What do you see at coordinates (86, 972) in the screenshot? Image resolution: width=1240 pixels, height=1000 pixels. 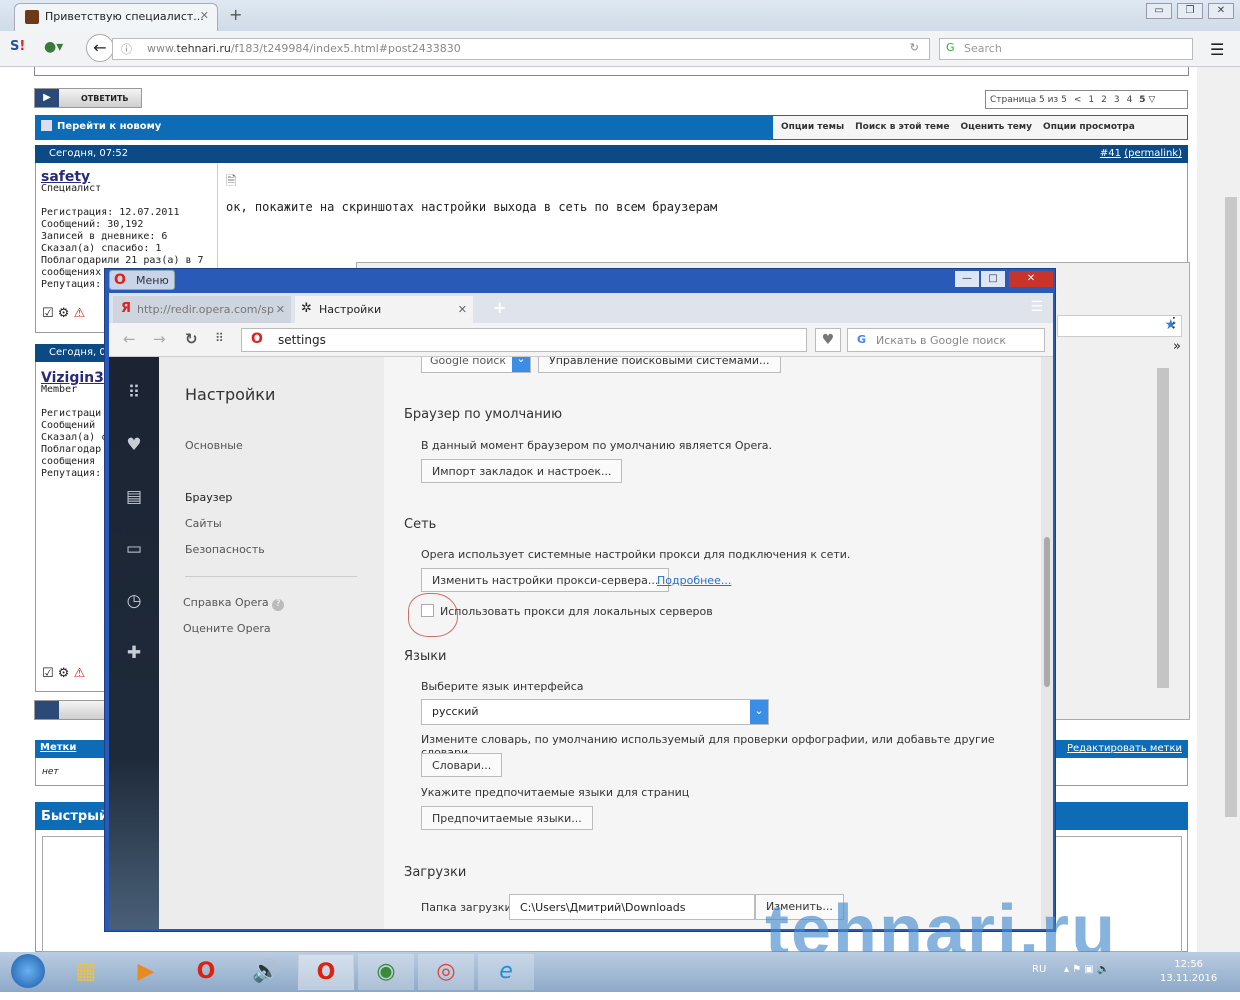 I see `explorer-icon: ▦` at bounding box center [86, 972].